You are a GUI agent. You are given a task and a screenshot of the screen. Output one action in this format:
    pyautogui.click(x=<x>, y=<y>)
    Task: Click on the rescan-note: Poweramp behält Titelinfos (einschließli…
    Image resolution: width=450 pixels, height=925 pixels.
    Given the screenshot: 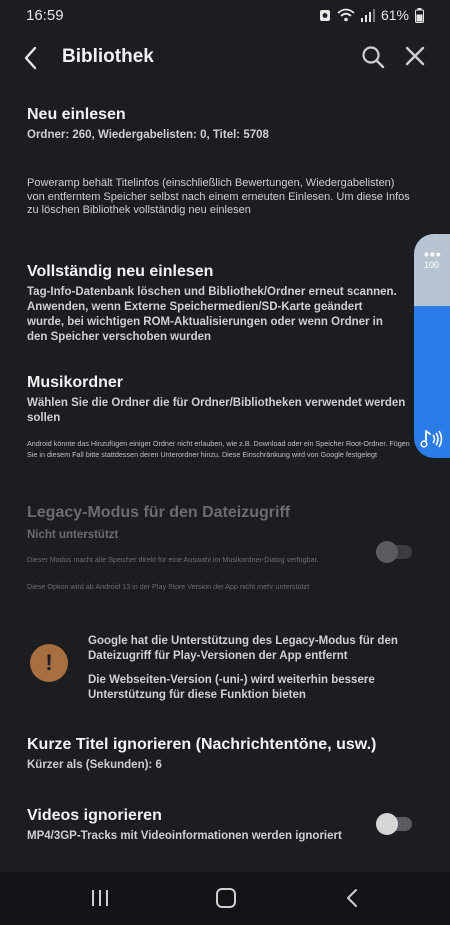 What is the action you would take?
    pyautogui.click(x=218, y=196)
    